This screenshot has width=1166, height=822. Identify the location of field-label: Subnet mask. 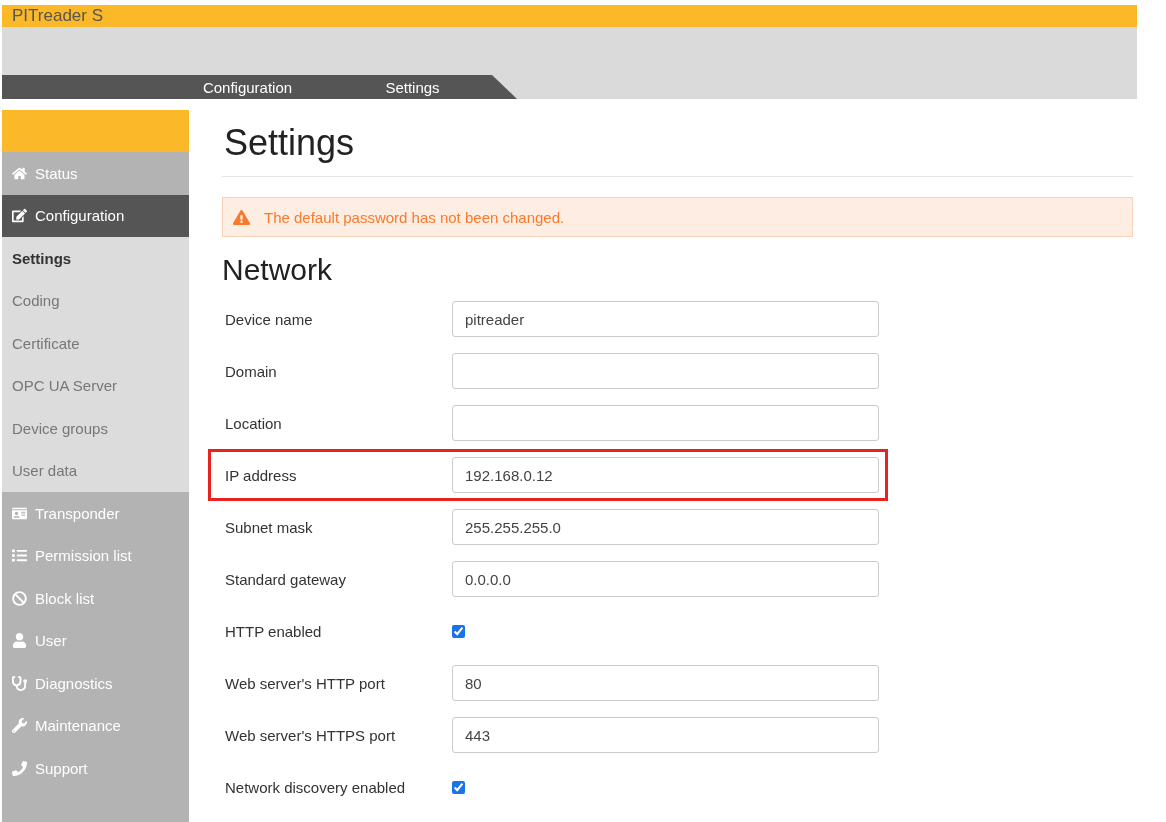
(269, 527).